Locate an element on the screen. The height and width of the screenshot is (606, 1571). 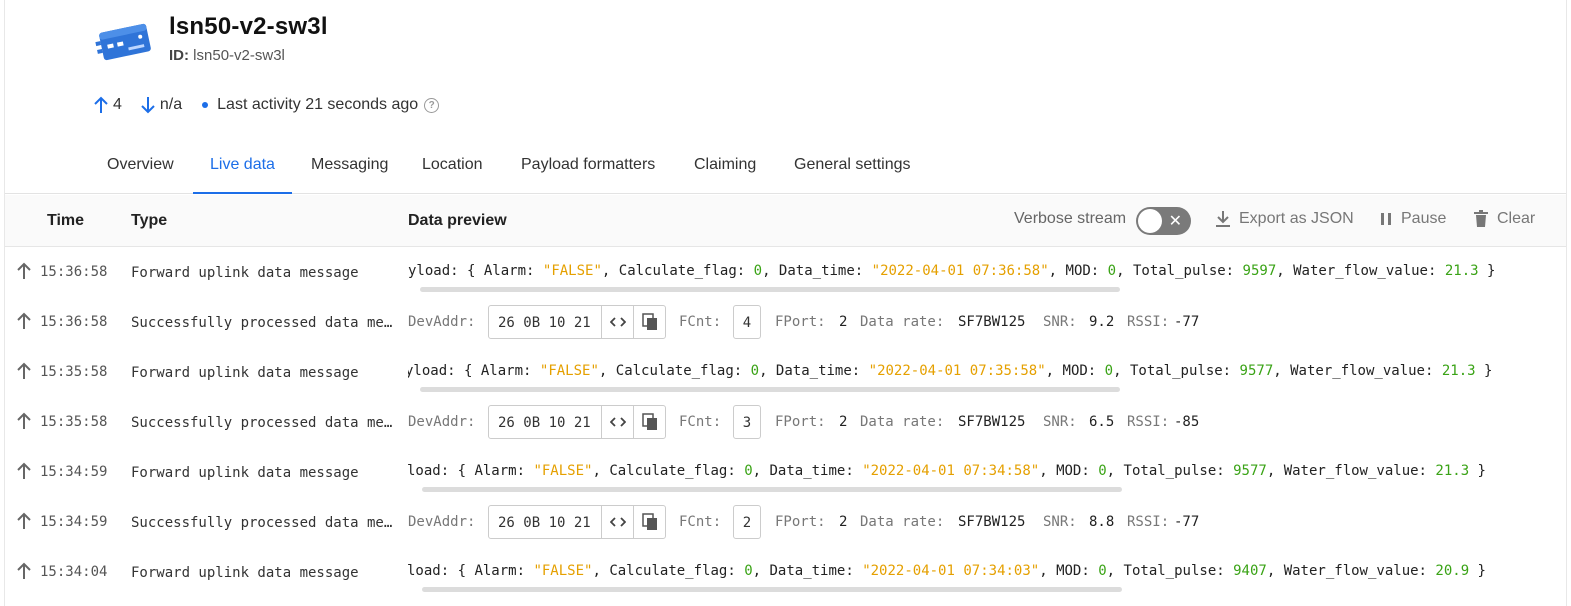
row-type: Successfully processed data message is located at coordinates (262, 323).